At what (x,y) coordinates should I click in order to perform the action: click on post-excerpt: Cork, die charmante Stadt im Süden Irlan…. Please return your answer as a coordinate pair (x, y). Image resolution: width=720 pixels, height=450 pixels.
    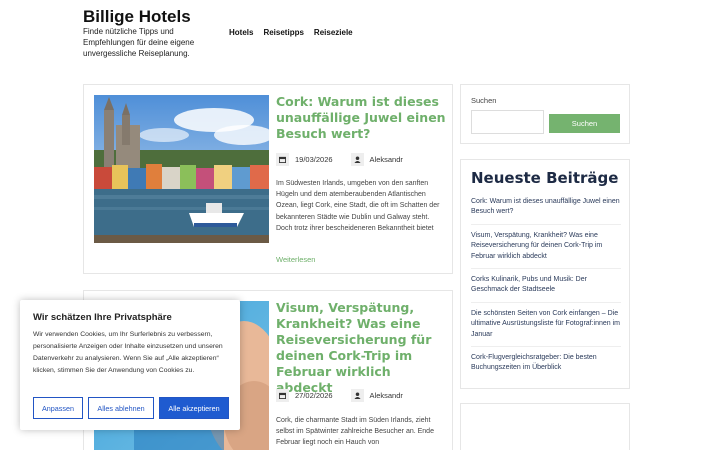
    Looking at the image, I should click on (355, 432).